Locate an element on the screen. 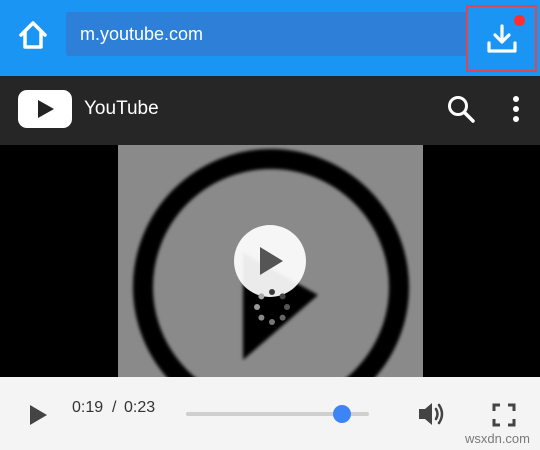 Image resolution: width=540 pixels, height=450 pixels. play-button is located at coordinates (38, 415).